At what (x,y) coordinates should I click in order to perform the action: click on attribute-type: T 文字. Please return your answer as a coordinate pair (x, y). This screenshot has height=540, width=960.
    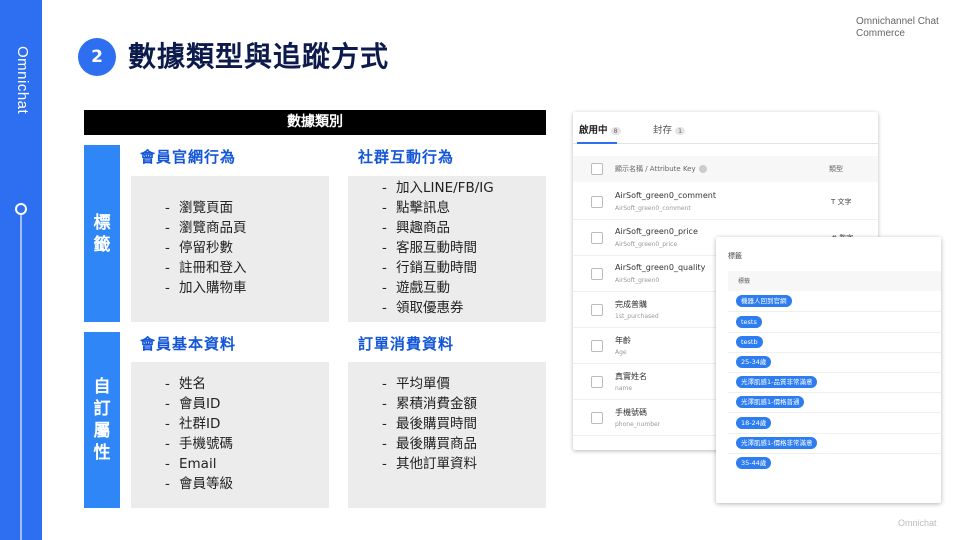
    Looking at the image, I should click on (841, 202).